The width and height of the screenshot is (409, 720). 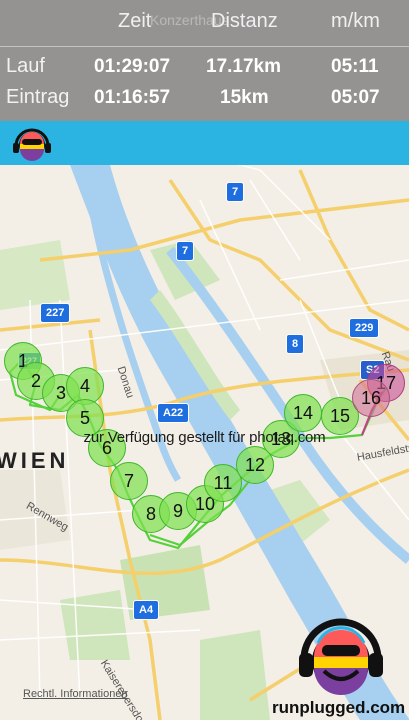 What do you see at coordinates (135, 21) in the screenshot?
I see `column-header-time: Zeit` at bounding box center [135, 21].